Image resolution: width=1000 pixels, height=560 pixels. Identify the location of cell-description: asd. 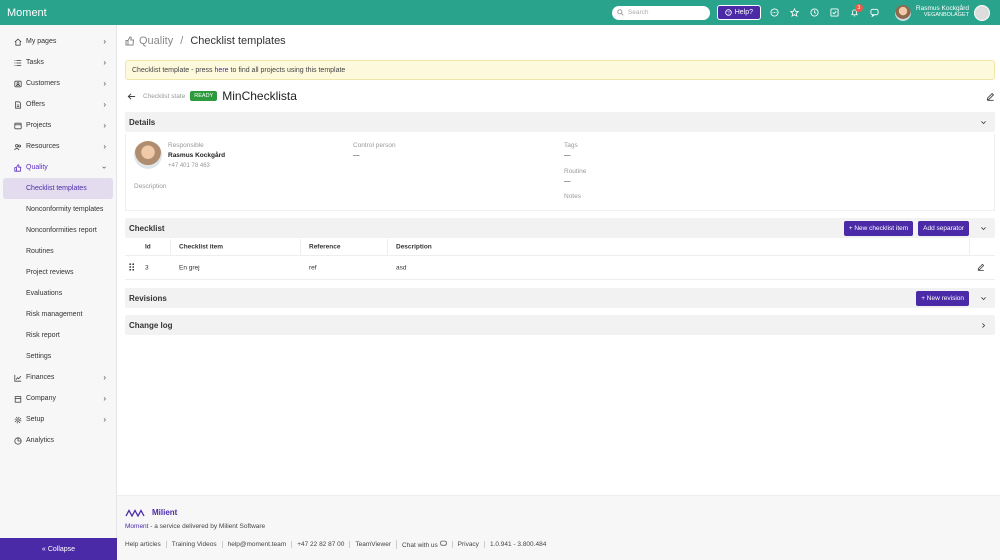
(401, 267).